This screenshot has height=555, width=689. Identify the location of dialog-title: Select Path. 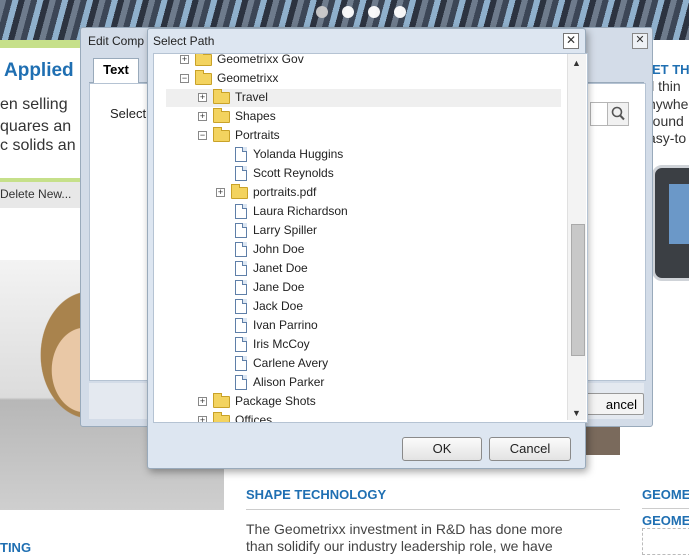
(184, 41).